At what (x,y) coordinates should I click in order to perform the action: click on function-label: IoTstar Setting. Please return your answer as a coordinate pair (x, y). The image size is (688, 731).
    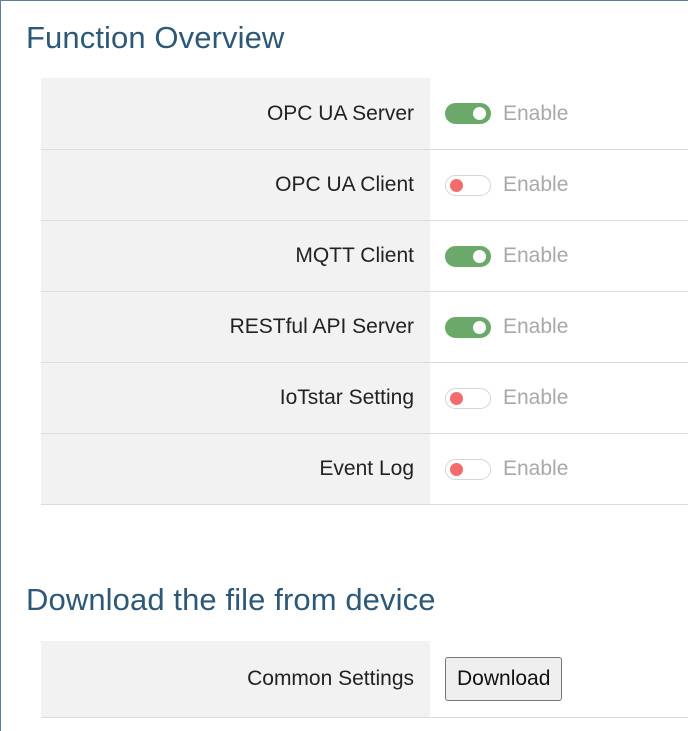
    Looking at the image, I should click on (235, 398).